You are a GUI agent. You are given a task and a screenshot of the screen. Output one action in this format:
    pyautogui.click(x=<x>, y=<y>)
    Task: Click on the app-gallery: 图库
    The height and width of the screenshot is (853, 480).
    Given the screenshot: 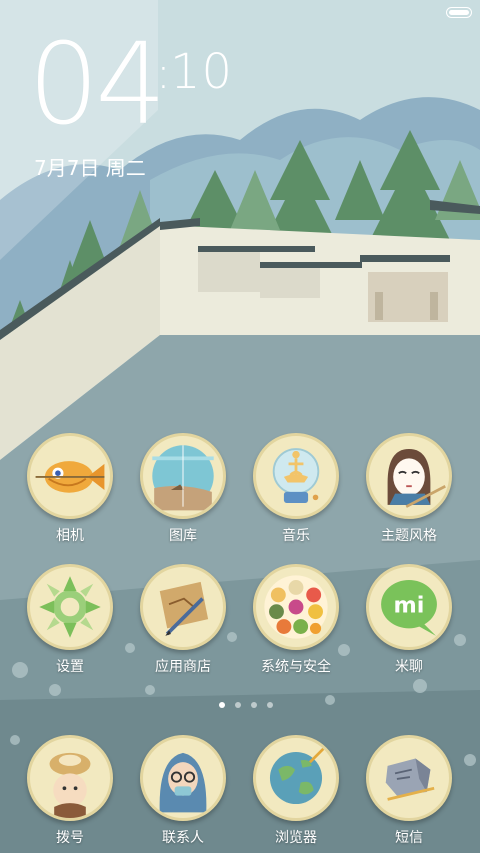 What is the action you would take?
    pyautogui.click(x=183, y=489)
    